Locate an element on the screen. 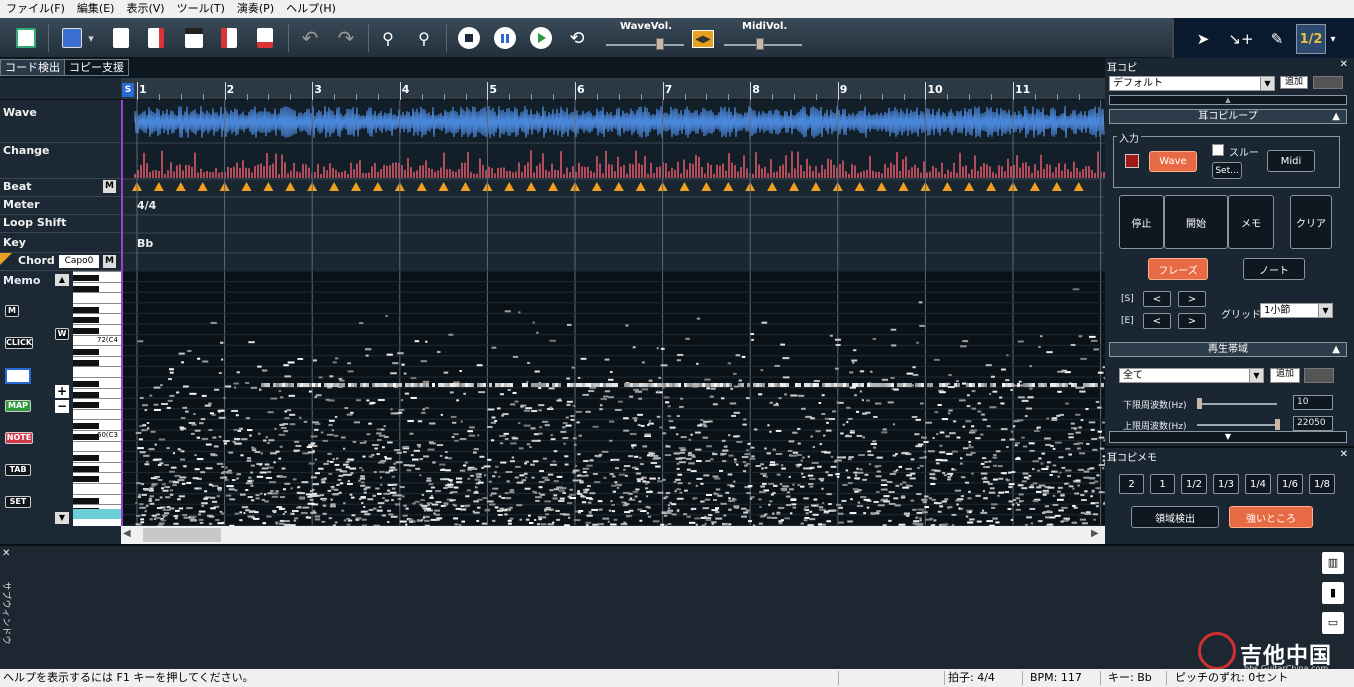 This screenshot has height=687, width=1354. memo-button: メモ is located at coordinates (1251, 222).